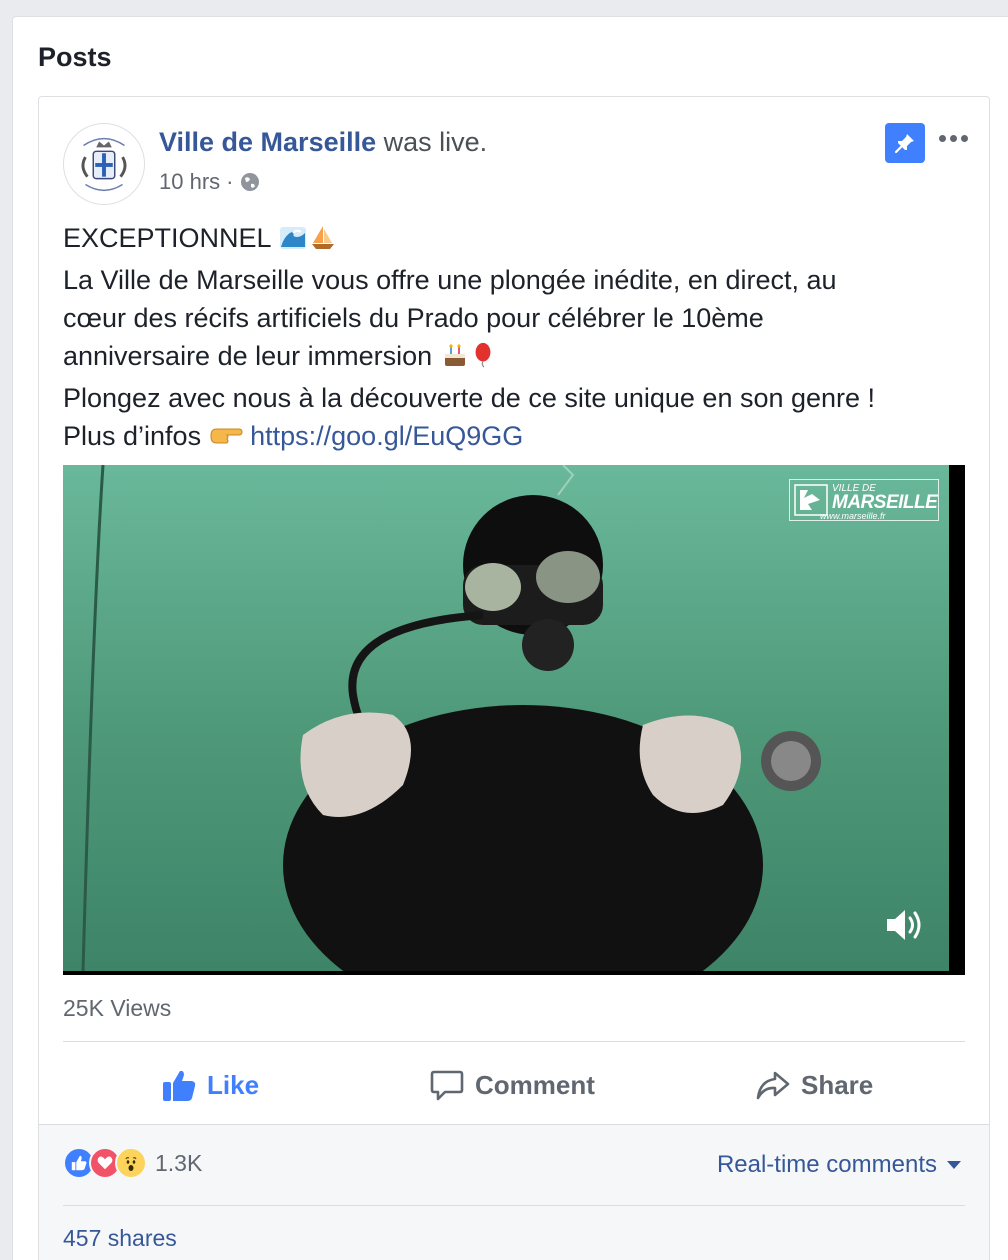 Image resolution: width=1008 pixels, height=1260 pixels. I want to click on author-line: Ville de Marseille was live., so click(323, 142).